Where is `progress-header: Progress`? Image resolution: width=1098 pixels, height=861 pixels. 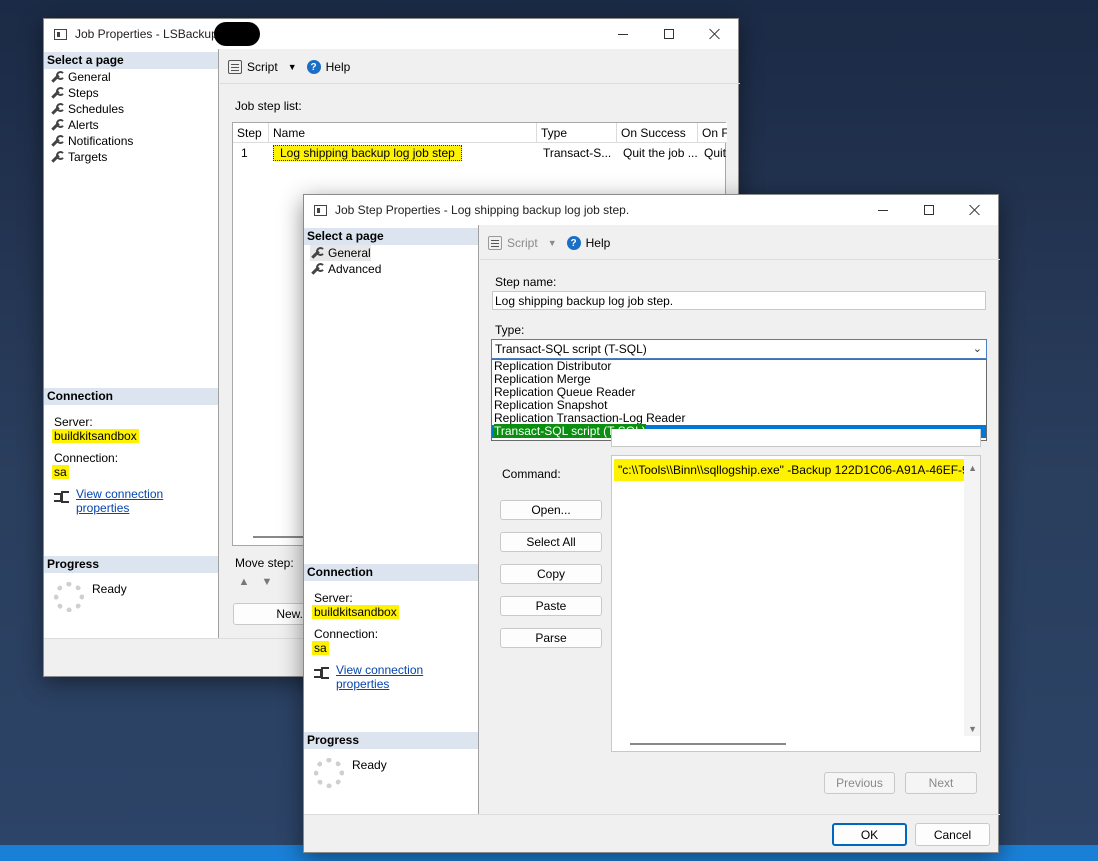
progress-header: Progress is located at coordinates (391, 740).